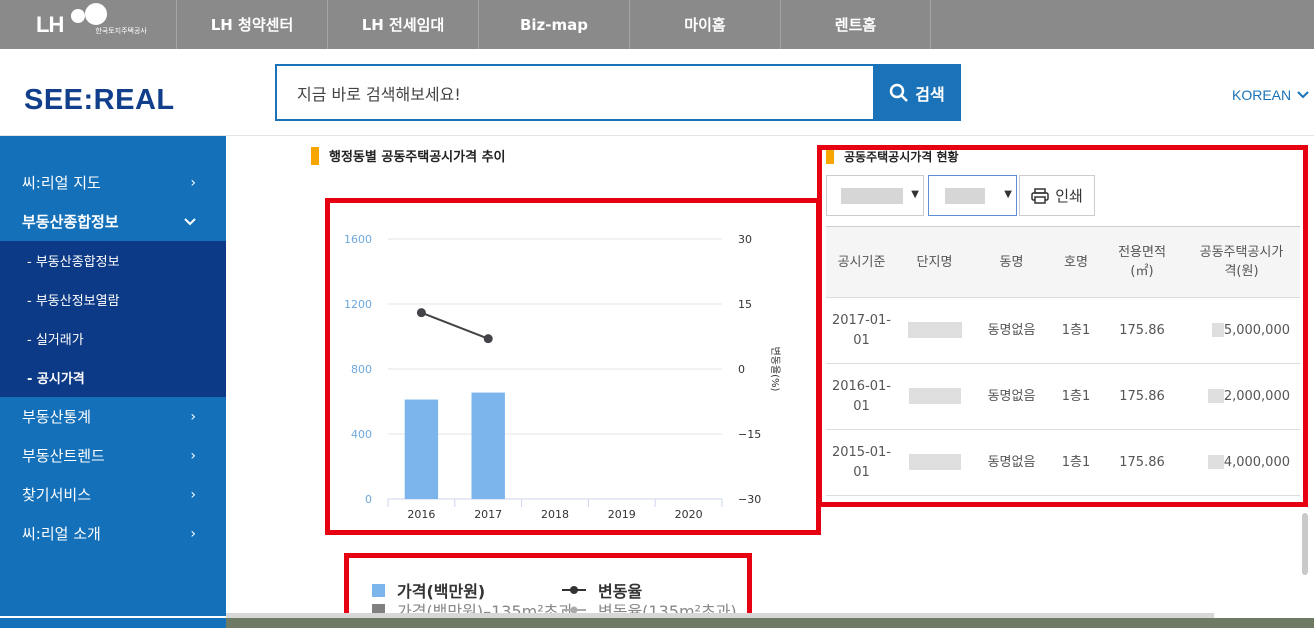  Describe the element at coordinates (113, 182) in the screenshot. I see `sidebar-item-map: 씨:리얼 지도 ›` at that location.